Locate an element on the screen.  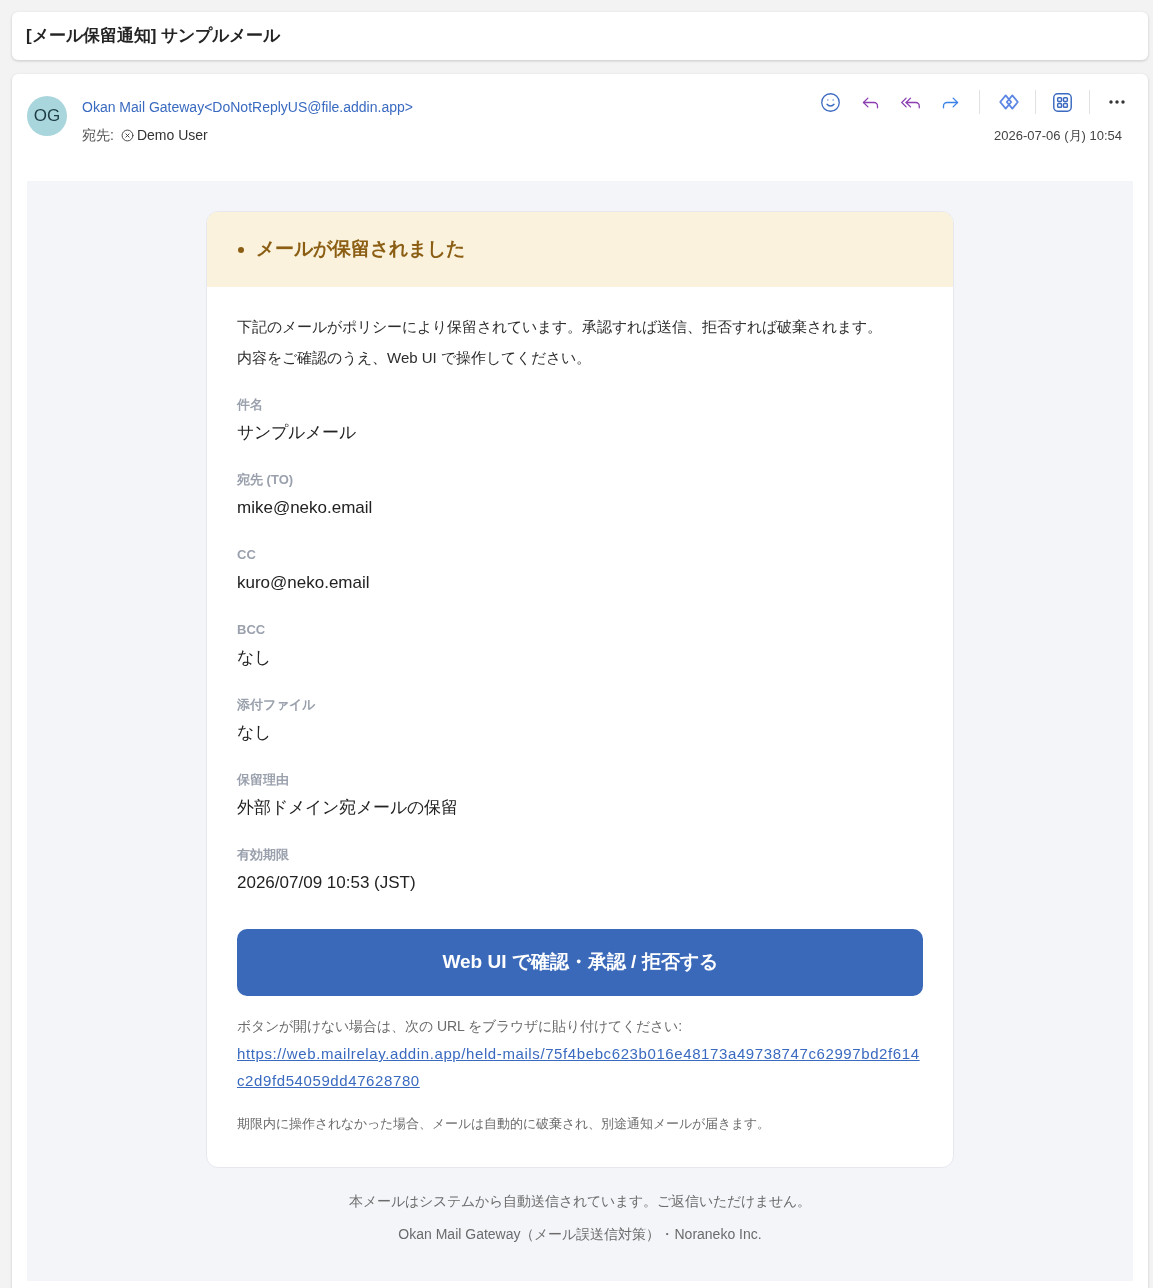
footer-text: 本メールはシステムから自動送信されています。ご返信いただけません。 is located at coordinates (580, 1201).